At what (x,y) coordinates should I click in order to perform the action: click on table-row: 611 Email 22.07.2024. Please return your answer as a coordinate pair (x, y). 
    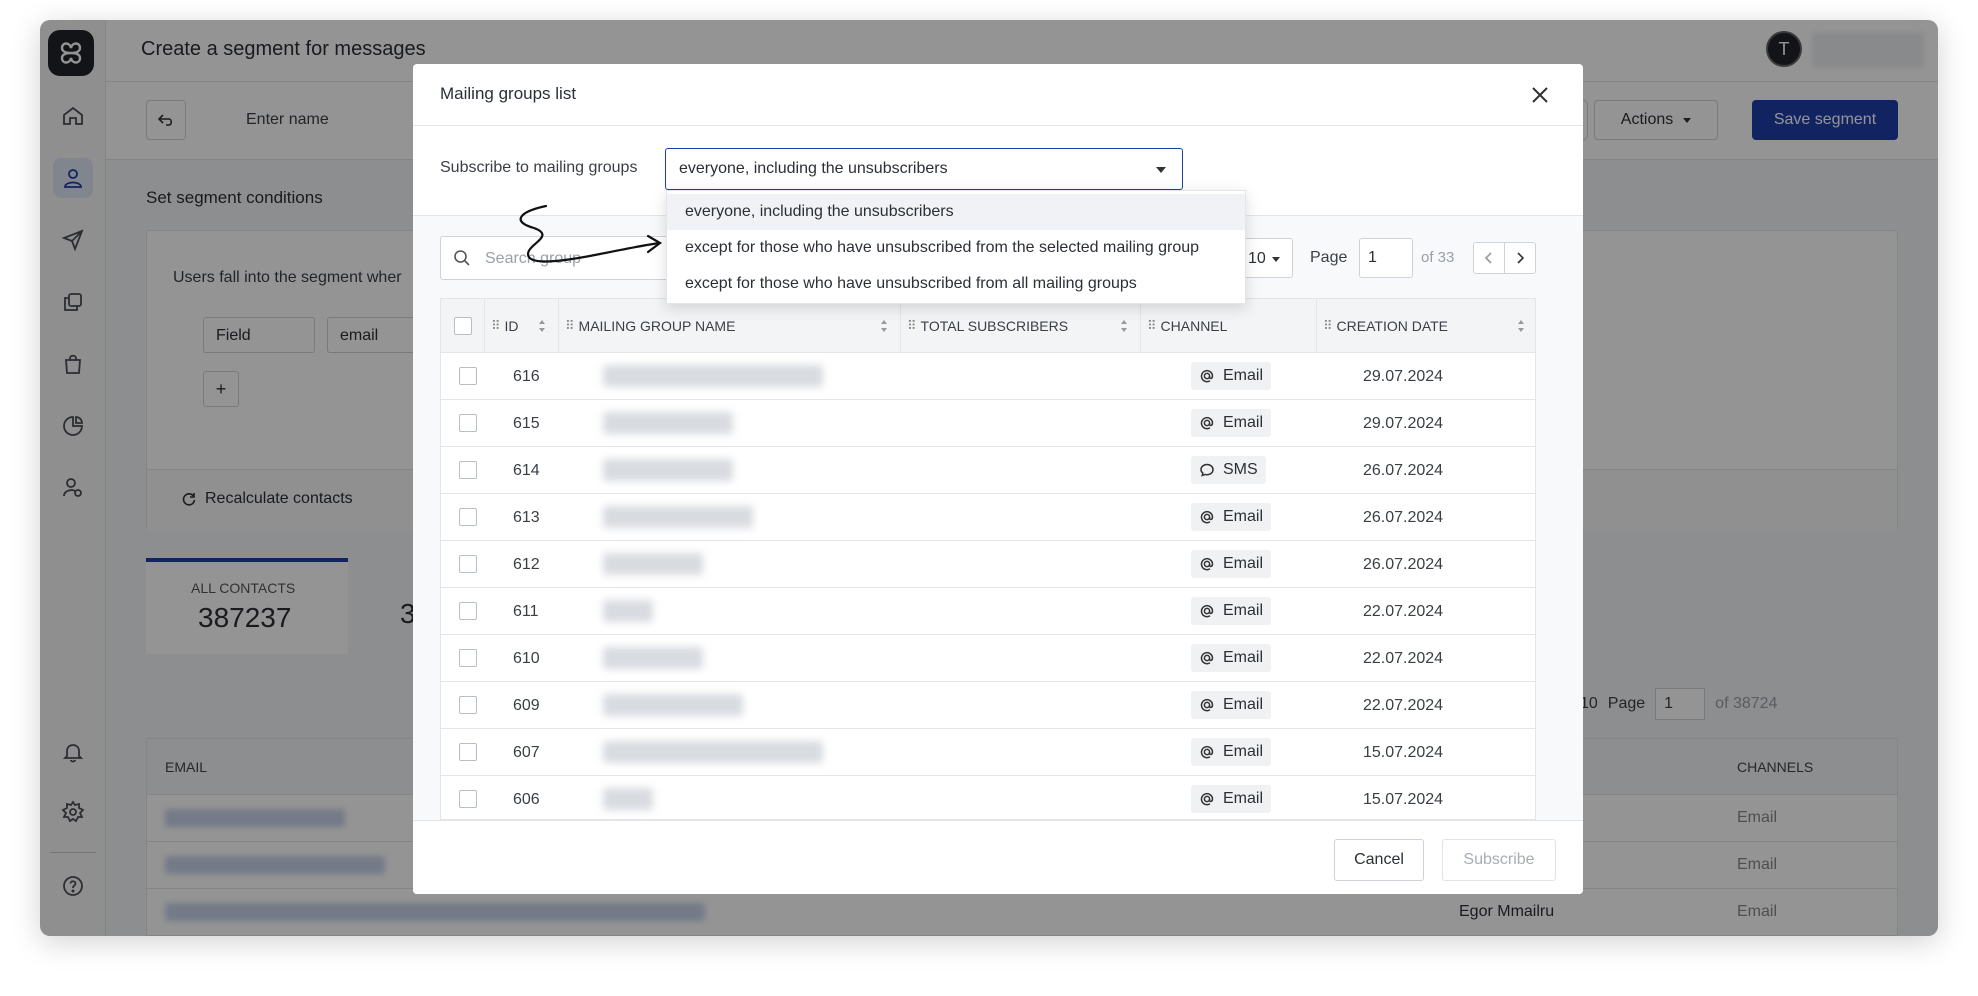
    Looking at the image, I should click on (988, 611).